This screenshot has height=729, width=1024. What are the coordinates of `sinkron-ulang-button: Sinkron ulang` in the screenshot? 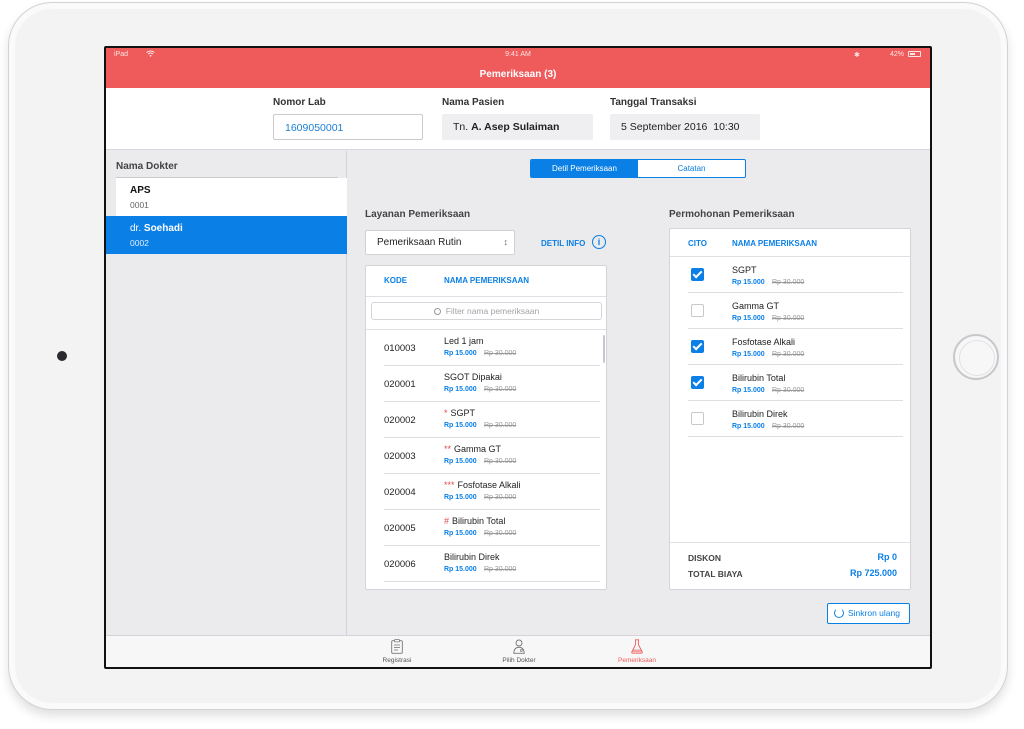 It's located at (868, 613).